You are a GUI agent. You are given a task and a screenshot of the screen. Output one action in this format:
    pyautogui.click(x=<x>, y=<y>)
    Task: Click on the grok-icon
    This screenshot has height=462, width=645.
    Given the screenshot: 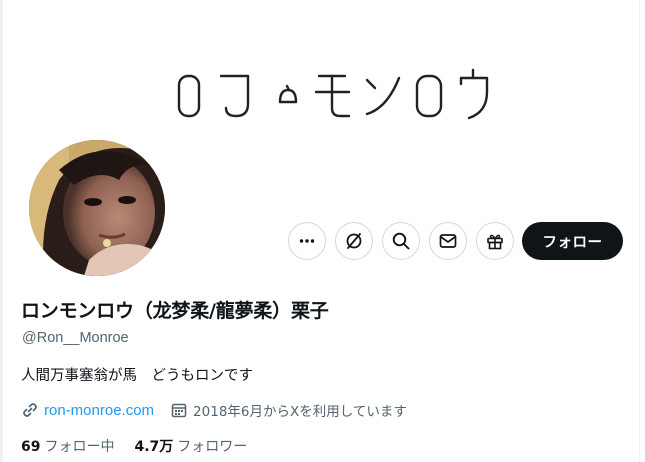 What is the action you would take?
    pyautogui.click(x=354, y=241)
    